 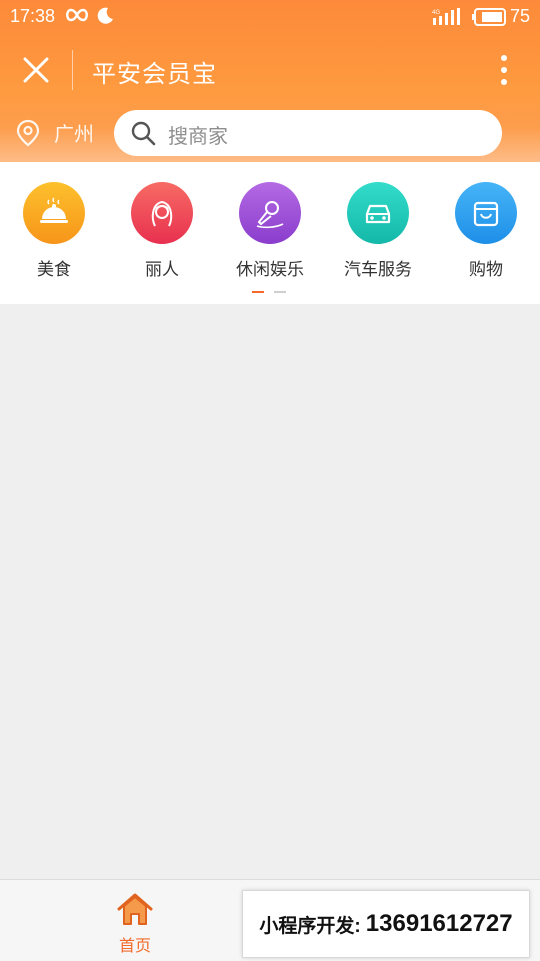 What do you see at coordinates (436, 13) in the screenshot?
I see `network-type-label: 4G` at bounding box center [436, 13].